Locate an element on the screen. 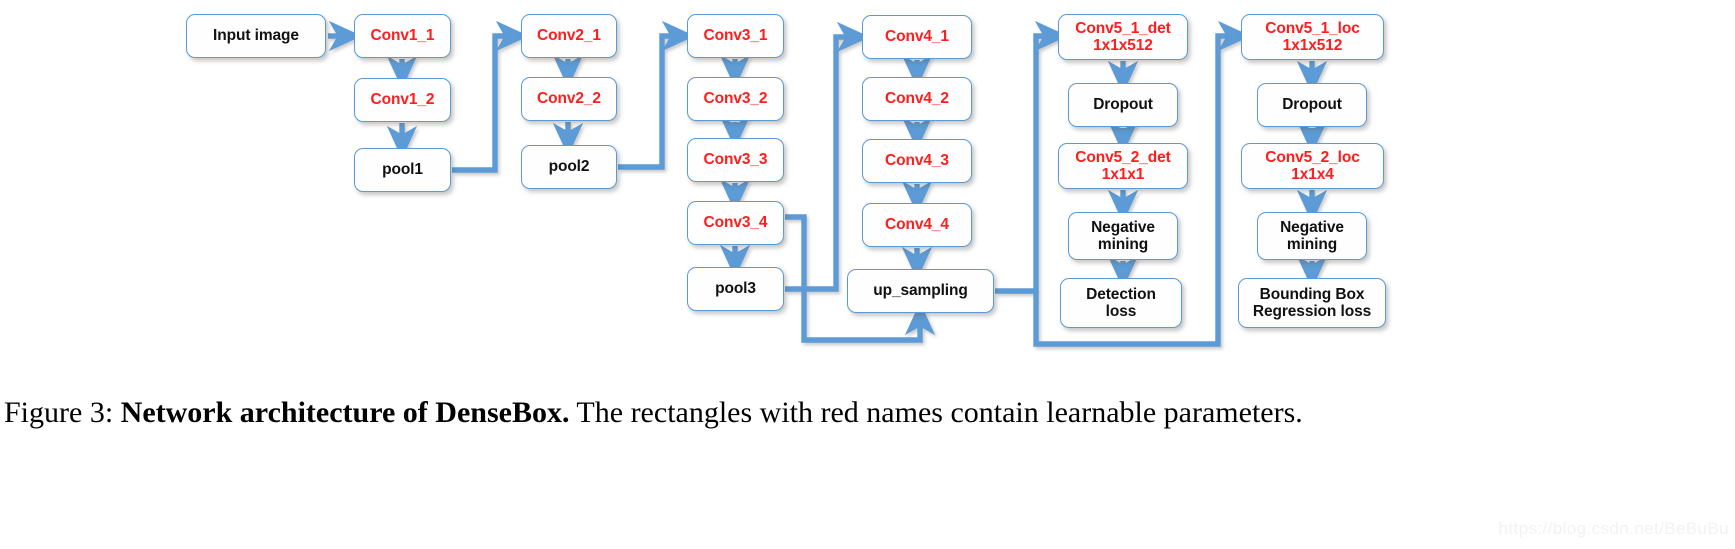 The image size is (1735, 549). node-label: Detection loss is located at coordinates (1121, 302).